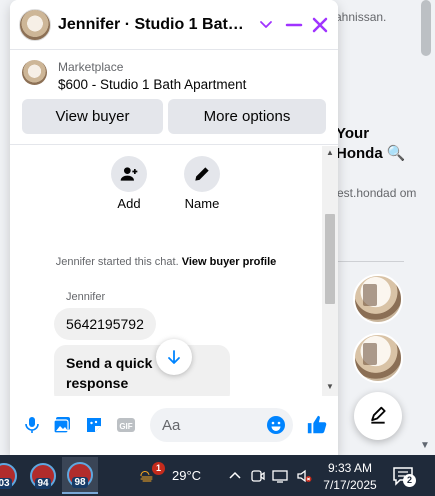  What do you see at coordinates (35, 25) in the screenshot?
I see `chat-avatar` at bounding box center [35, 25].